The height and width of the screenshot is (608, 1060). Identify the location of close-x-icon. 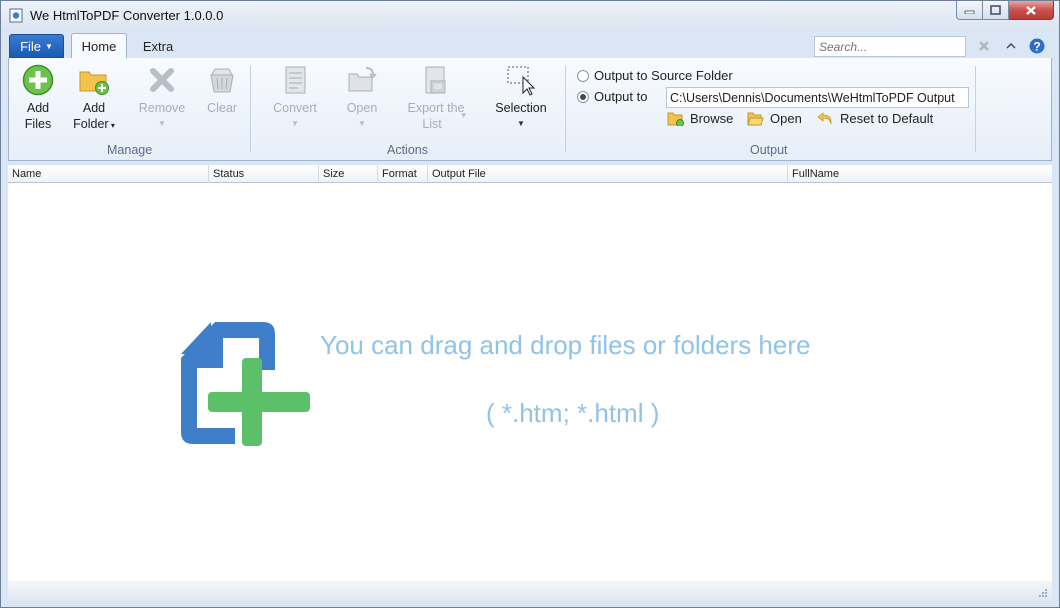
(984, 46).